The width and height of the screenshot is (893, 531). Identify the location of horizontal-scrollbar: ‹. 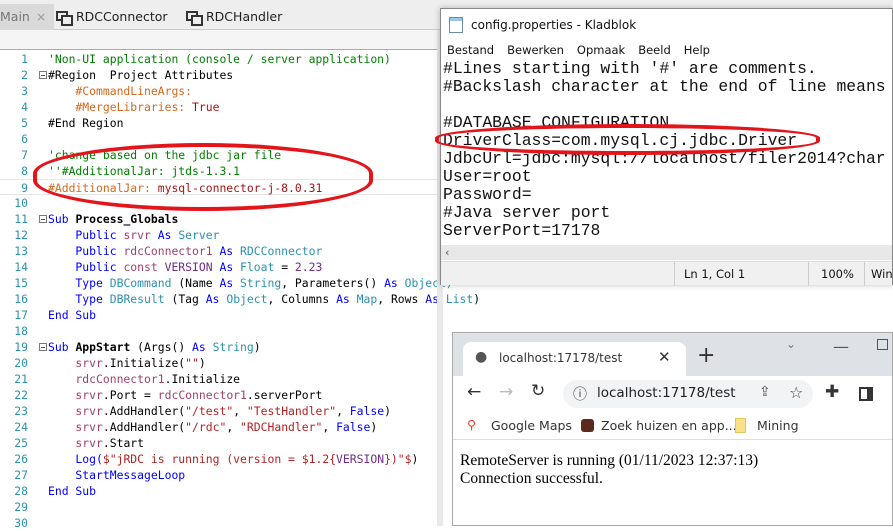
(666, 252).